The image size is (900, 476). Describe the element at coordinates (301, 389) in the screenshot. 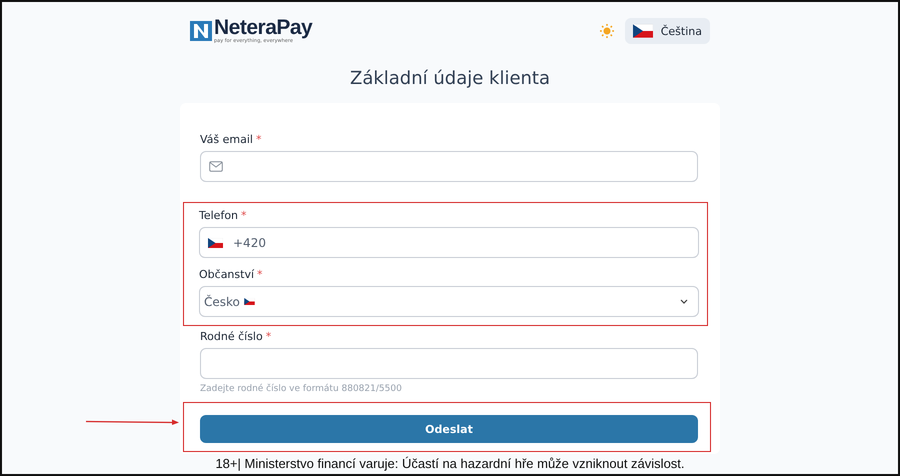

I see `field-hint: Zadejte rodné číslo ve formátu 880821/5500` at that location.